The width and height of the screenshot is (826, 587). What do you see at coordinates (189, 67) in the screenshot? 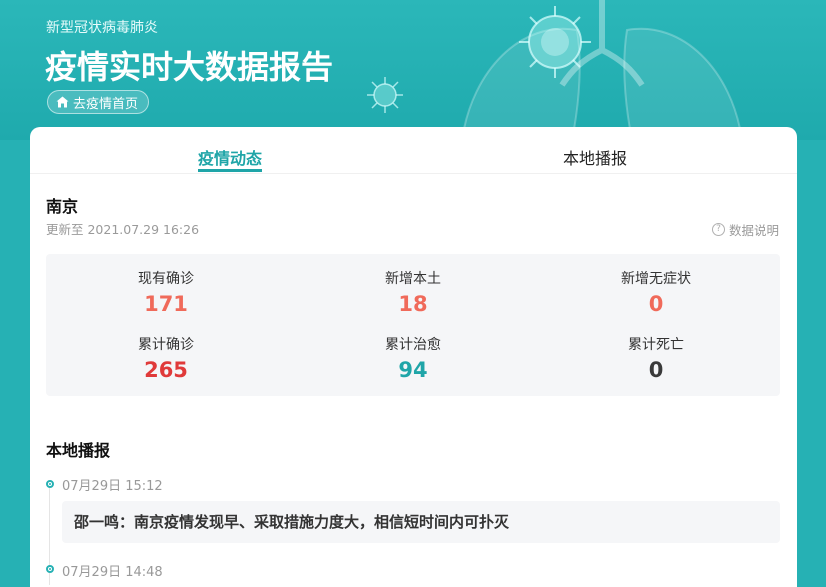
I see `page-title: 疫情实时大数据报告` at bounding box center [189, 67].